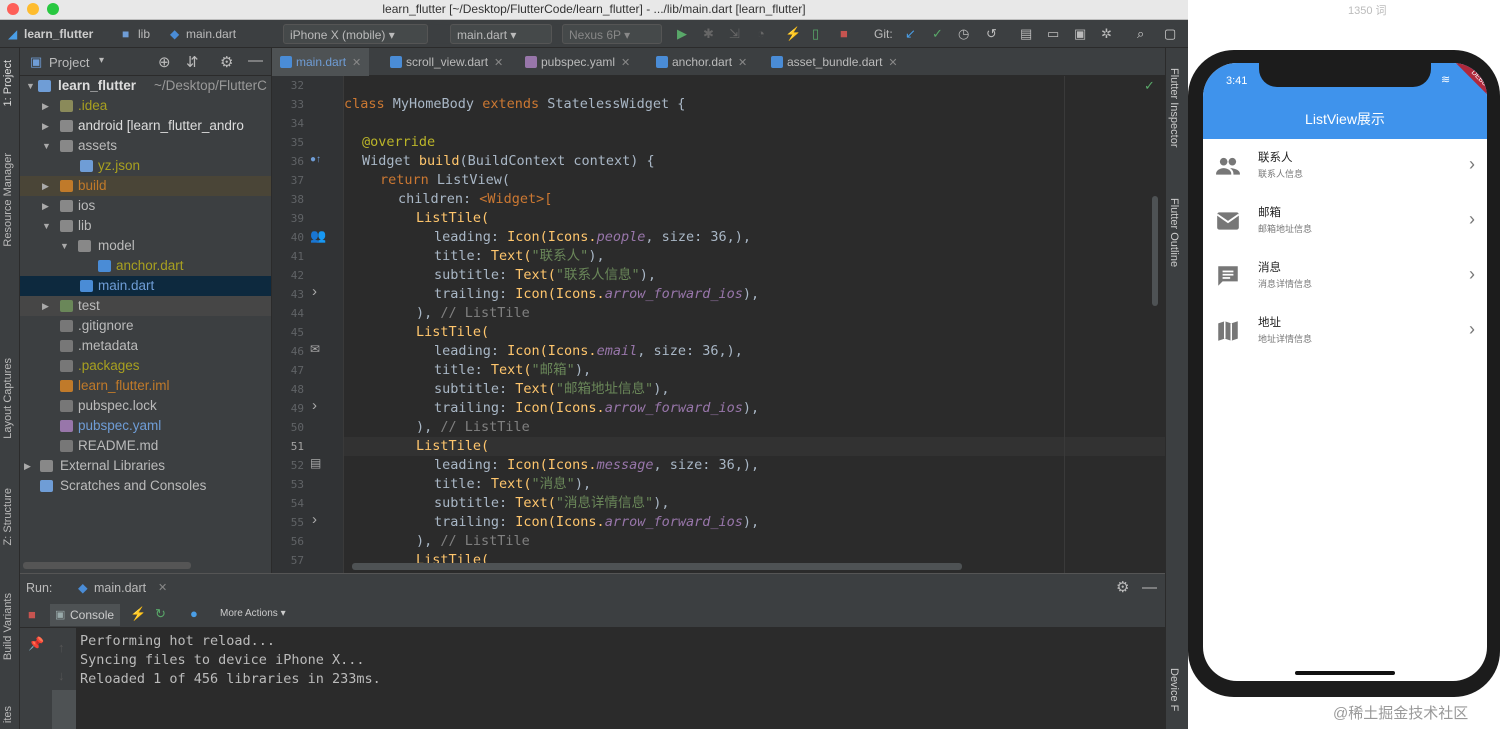 The image size is (1500, 729). What do you see at coordinates (1345, 221) in the screenshot?
I see `list-item: 邮箱 邮箱地址信息 ›` at bounding box center [1345, 221].